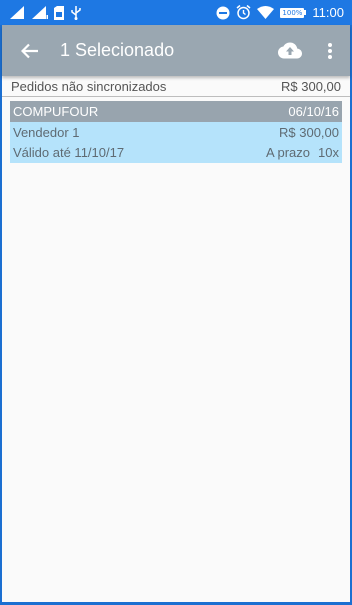 The image size is (352, 605). What do you see at coordinates (176, 87) in the screenshot?
I see `unsynced-summary: Pedidos não sincronizados R$ 300,00` at bounding box center [176, 87].